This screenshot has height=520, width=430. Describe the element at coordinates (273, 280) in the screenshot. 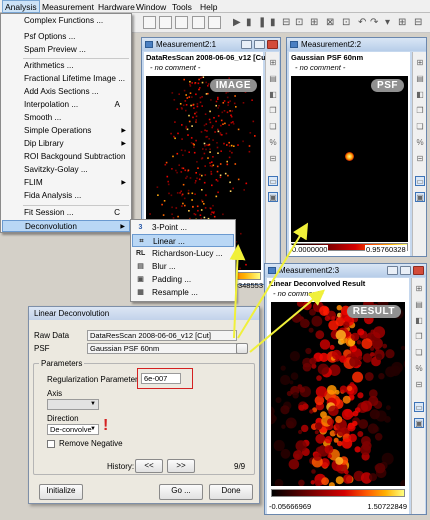

I see `arrow-to-psf` at that location.